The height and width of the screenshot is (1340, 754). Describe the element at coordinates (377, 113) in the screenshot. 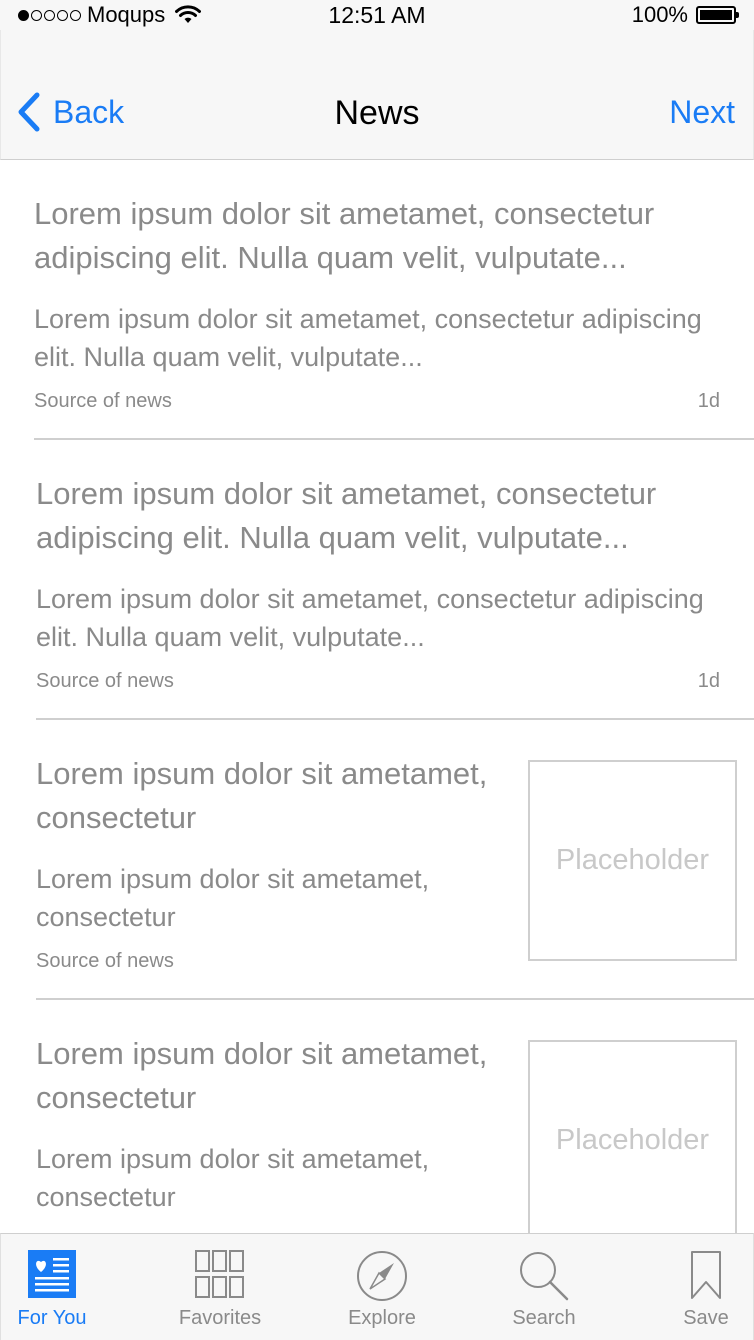

I see `page-title: News` at that location.